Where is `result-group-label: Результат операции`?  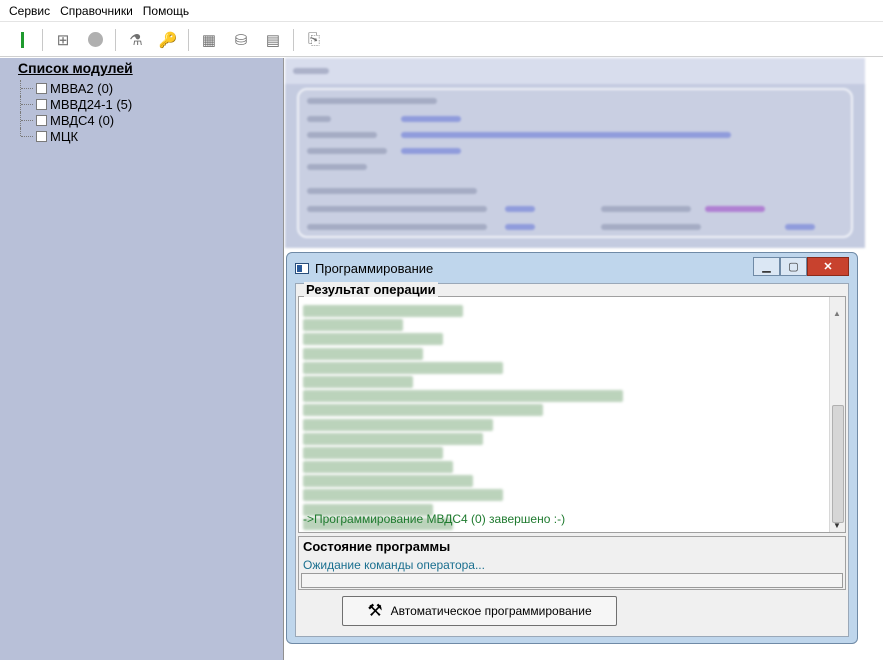 result-group-label: Результат операции is located at coordinates (371, 289).